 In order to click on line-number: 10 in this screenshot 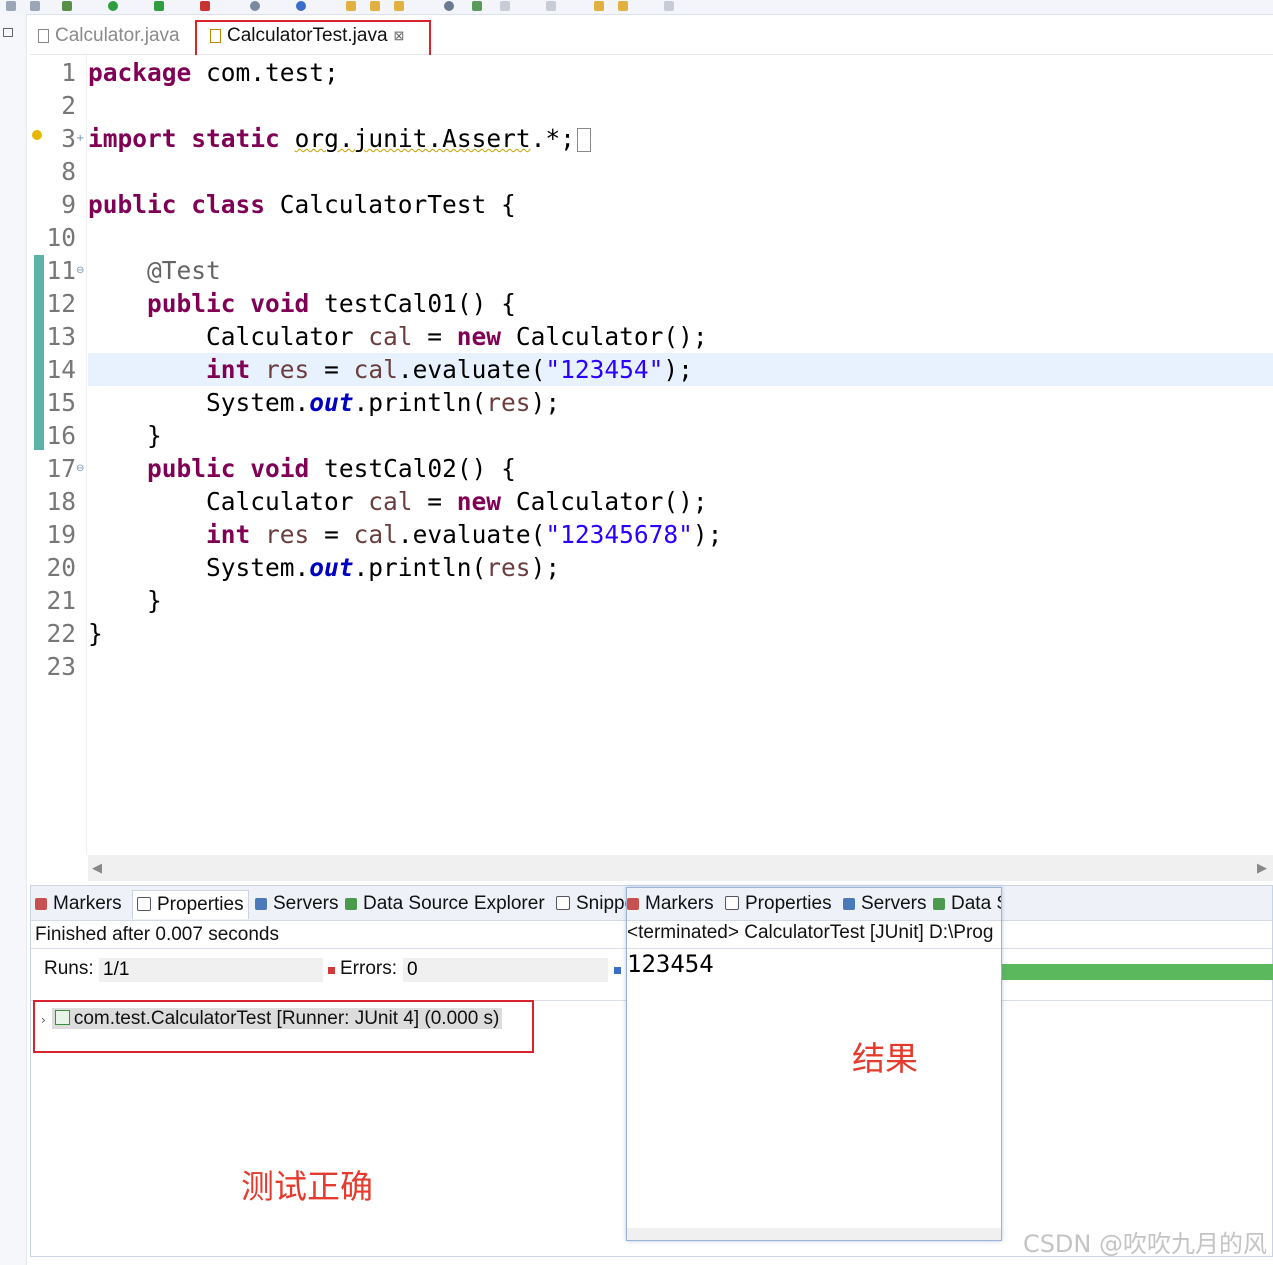, I will do `click(61, 237)`.